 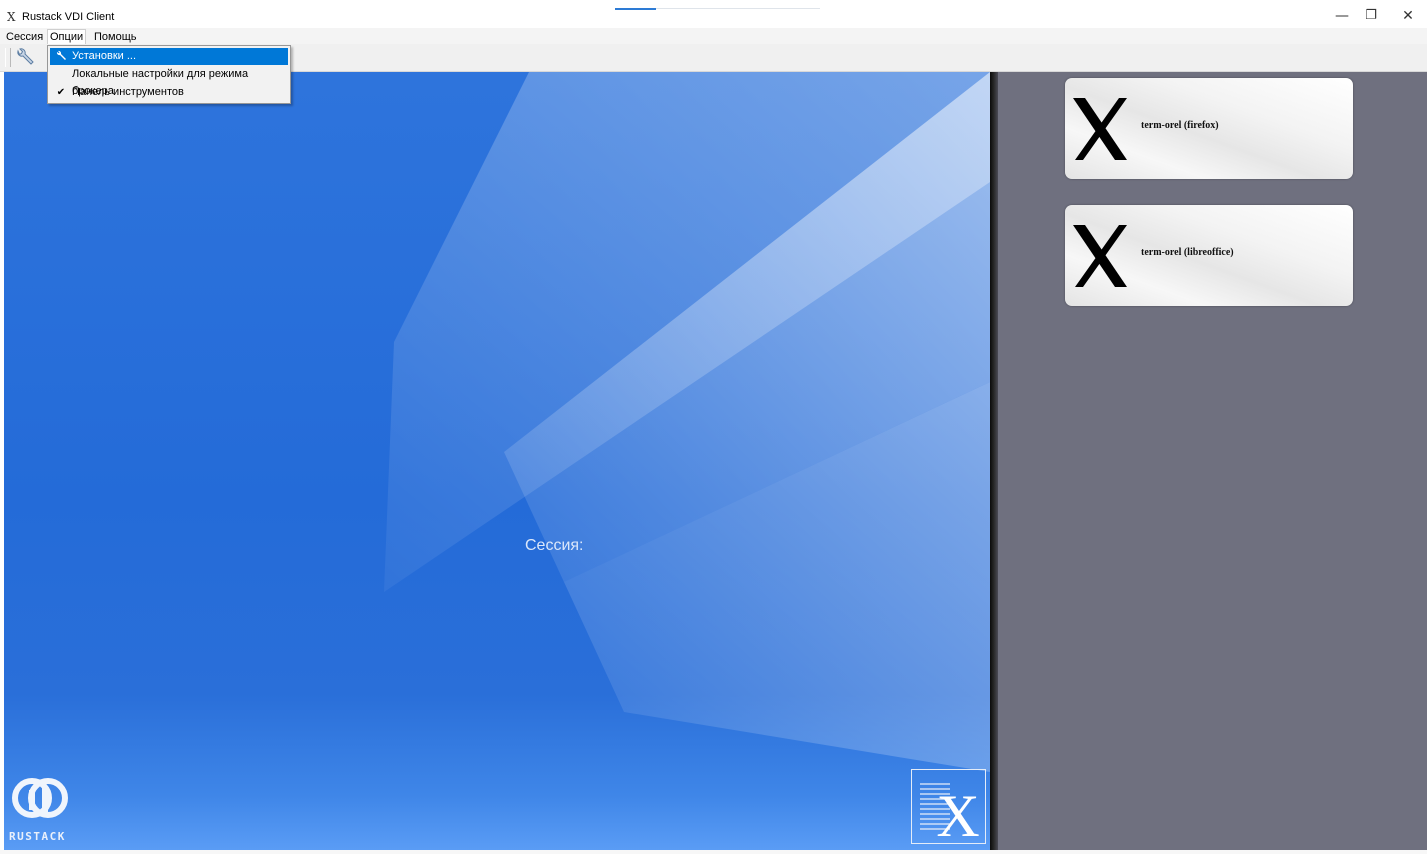 What do you see at coordinates (61, 92) in the screenshot?
I see `check-icon: ✔` at bounding box center [61, 92].